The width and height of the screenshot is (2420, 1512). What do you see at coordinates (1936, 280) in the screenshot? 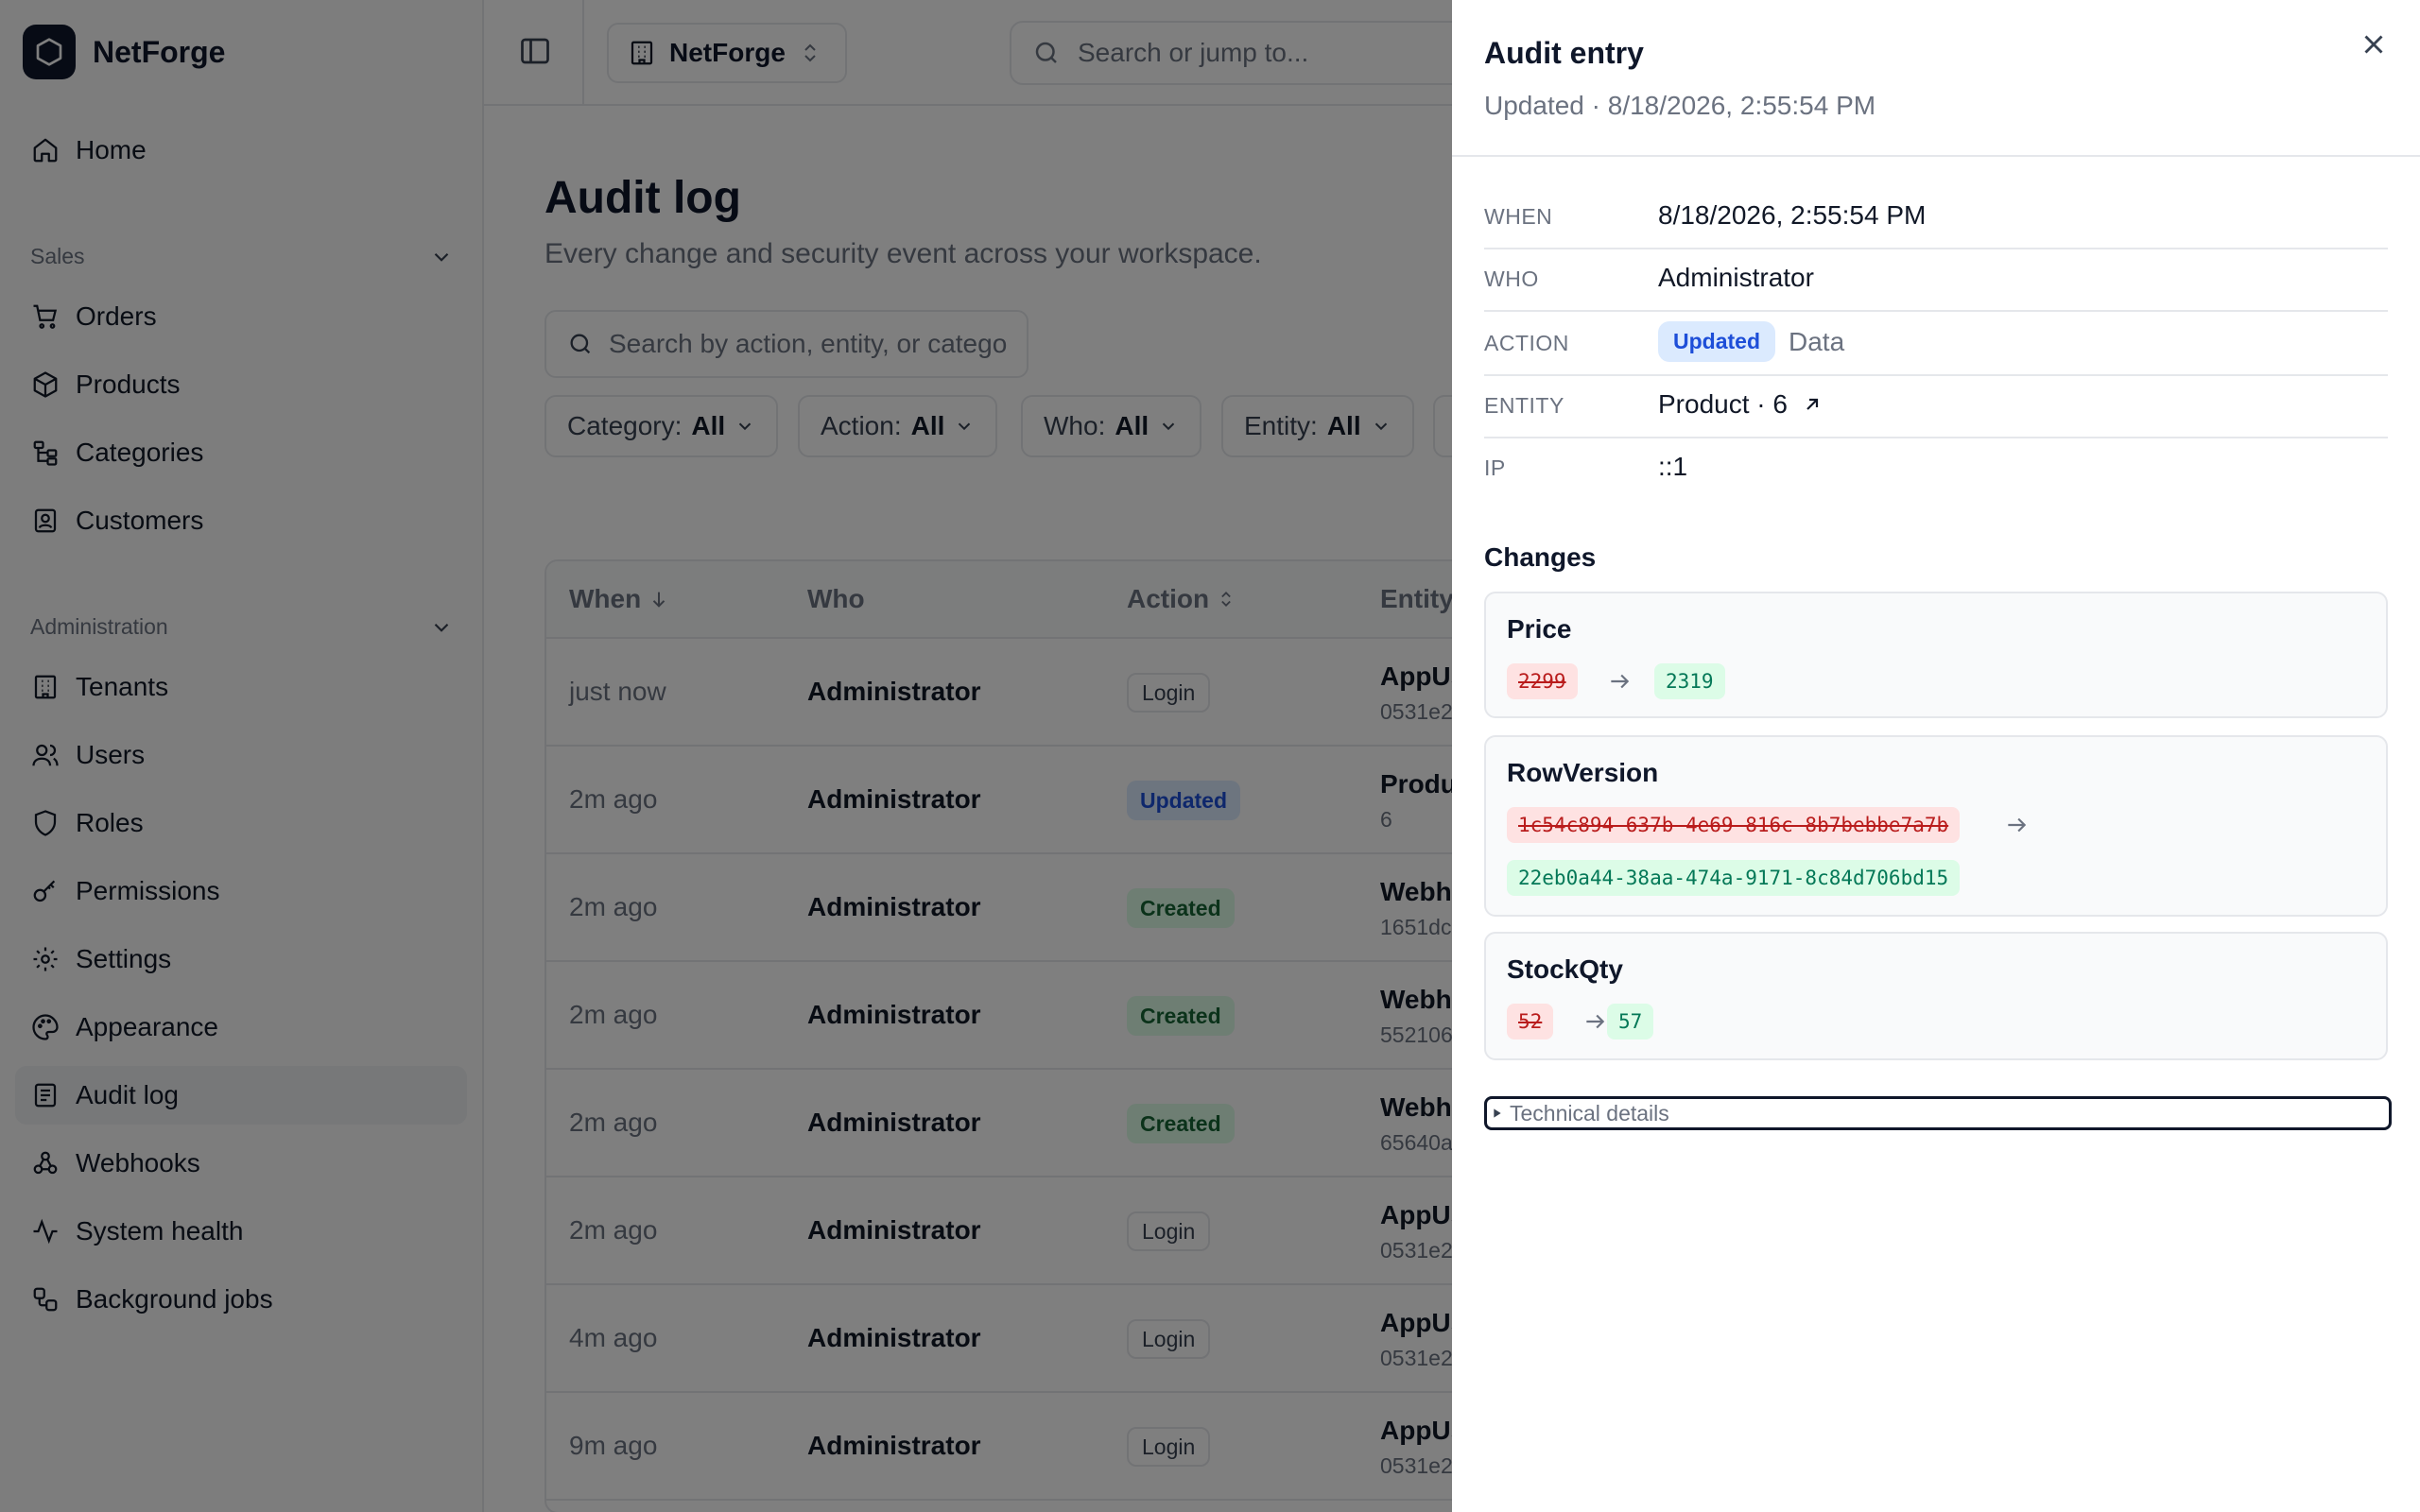
I see `field-who: WHO Administrator` at bounding box center [1936, 280].